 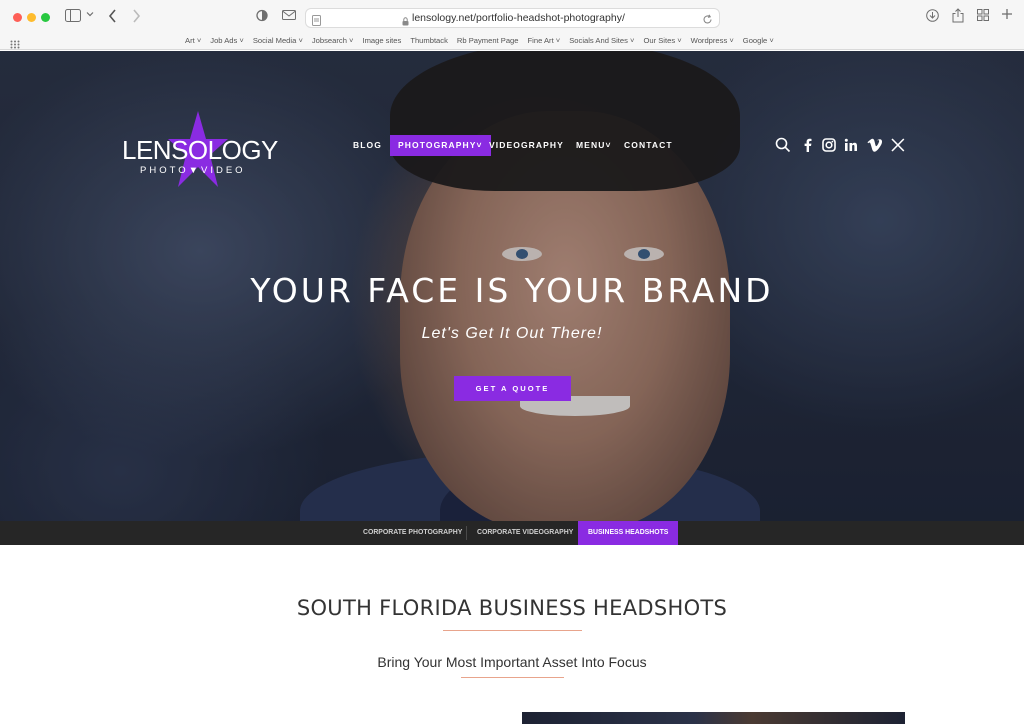 I want to click on bookmark-item: Job Ads ˅, so click(x=227, y=41).